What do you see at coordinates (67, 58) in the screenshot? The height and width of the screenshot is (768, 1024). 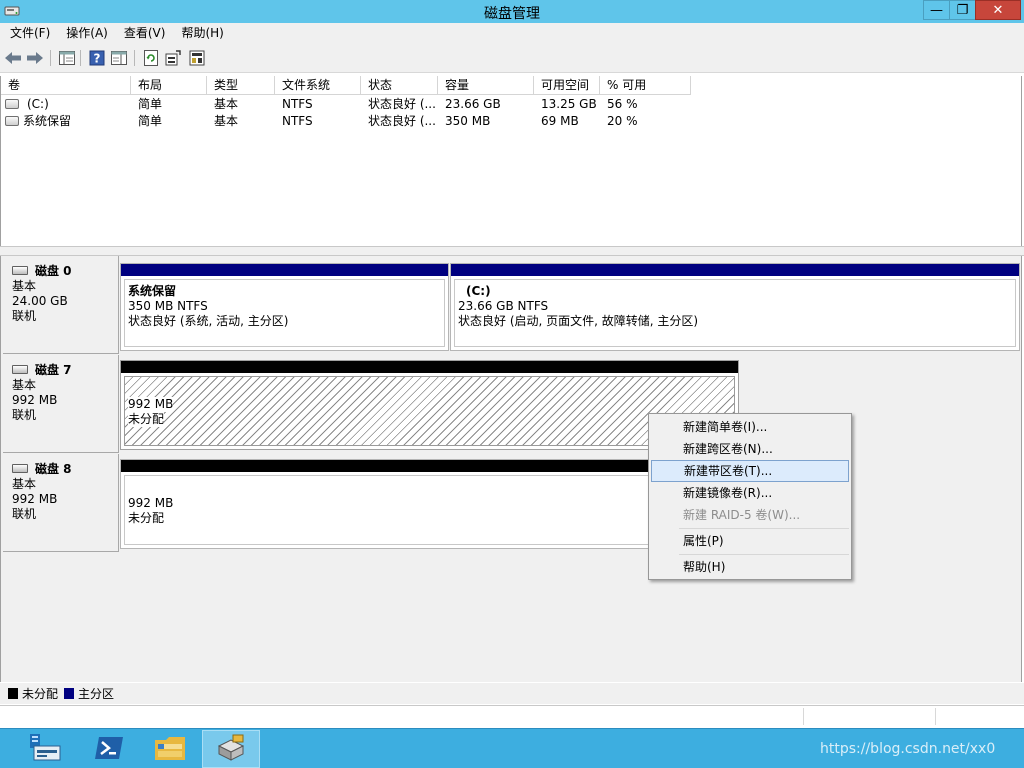 I see `show-hide-tree-icon` at bounding box center [67, 58].